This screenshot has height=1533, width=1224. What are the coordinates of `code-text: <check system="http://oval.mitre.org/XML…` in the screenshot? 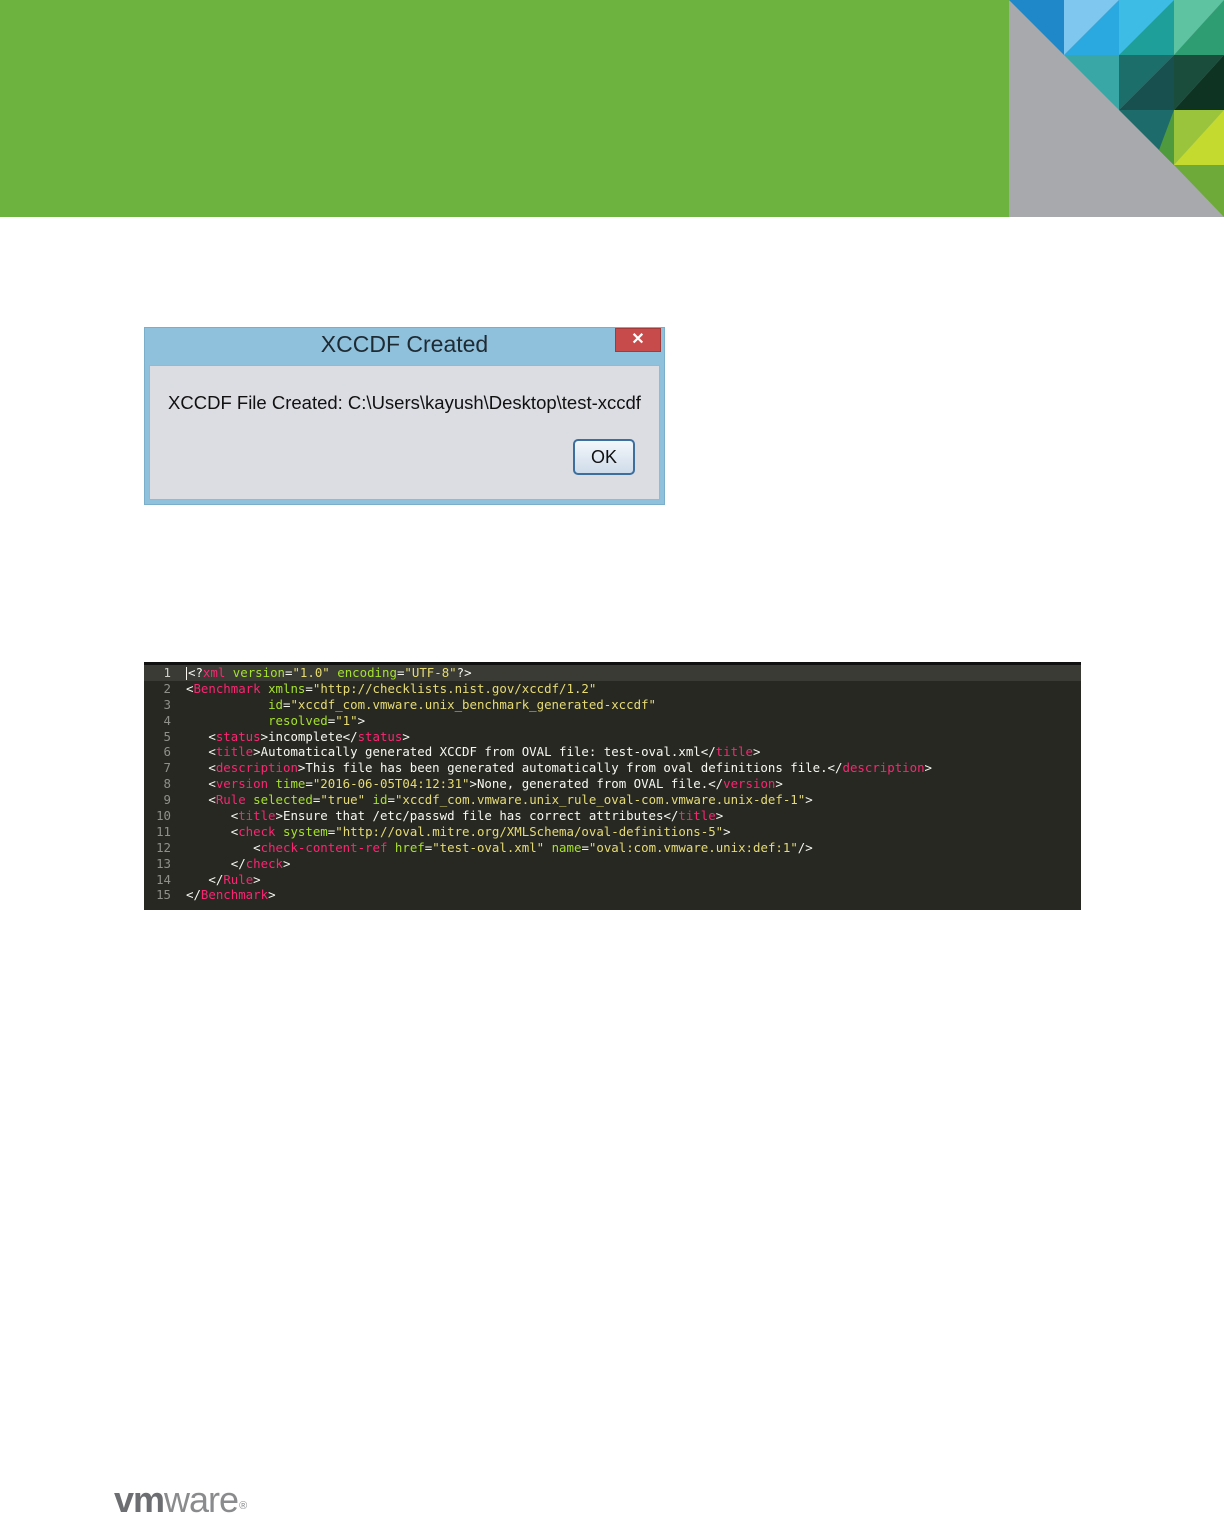 It's located at (458, 832).